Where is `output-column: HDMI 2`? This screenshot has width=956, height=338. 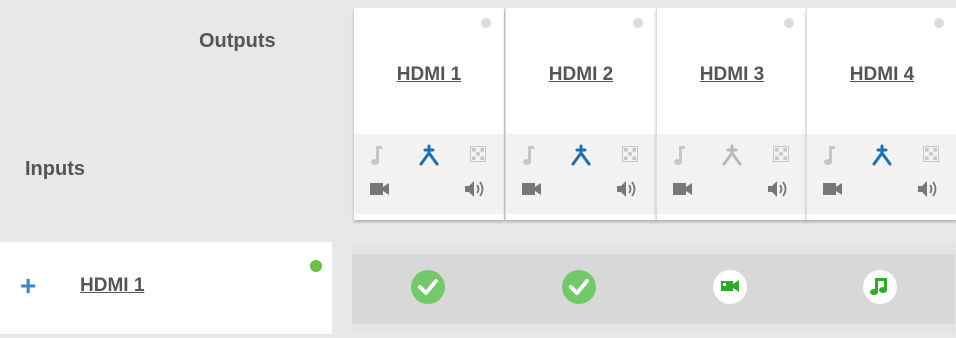
output-column: HDMI 2 is located at coordinates (580, 114).